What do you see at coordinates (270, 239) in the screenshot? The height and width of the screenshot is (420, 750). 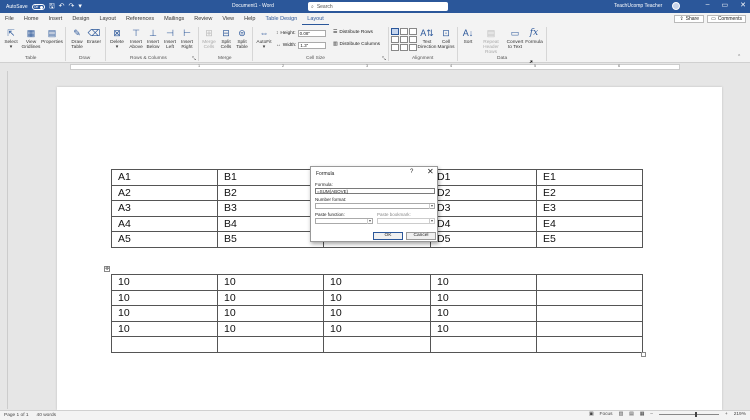 I see `table-cell: B5` at bounding box center [270, 239].